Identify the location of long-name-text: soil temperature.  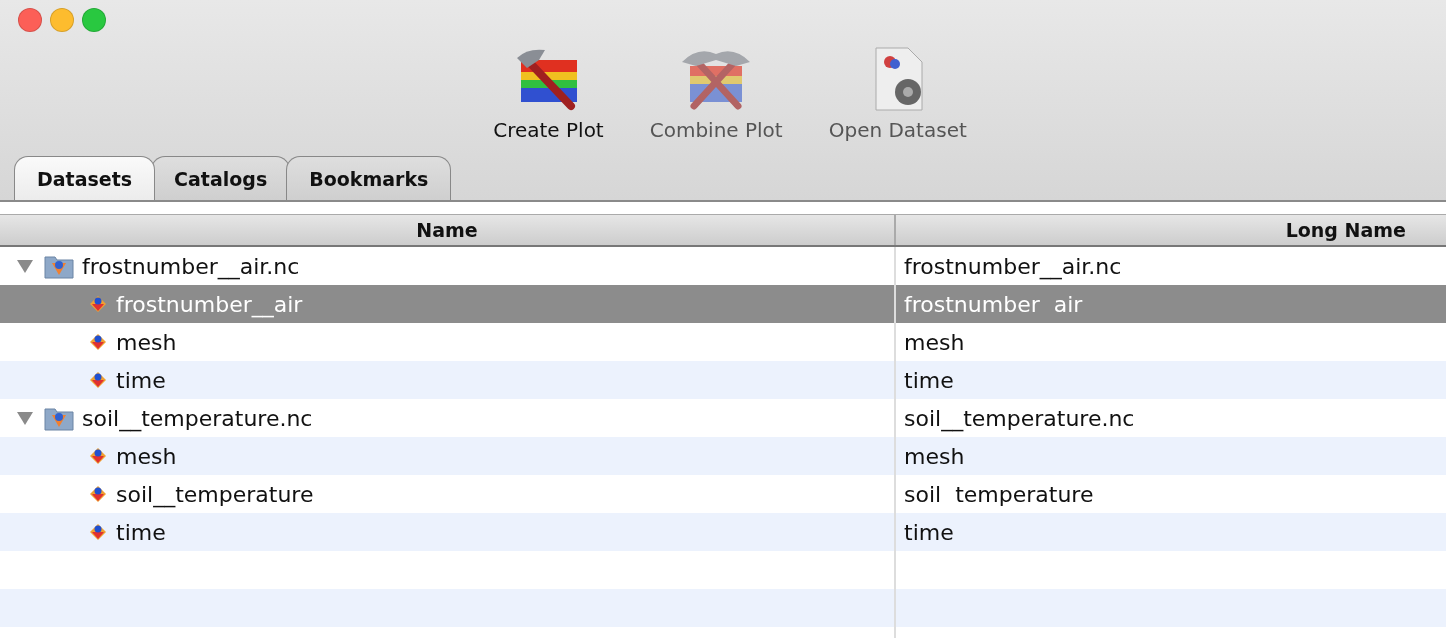
(999, 494).